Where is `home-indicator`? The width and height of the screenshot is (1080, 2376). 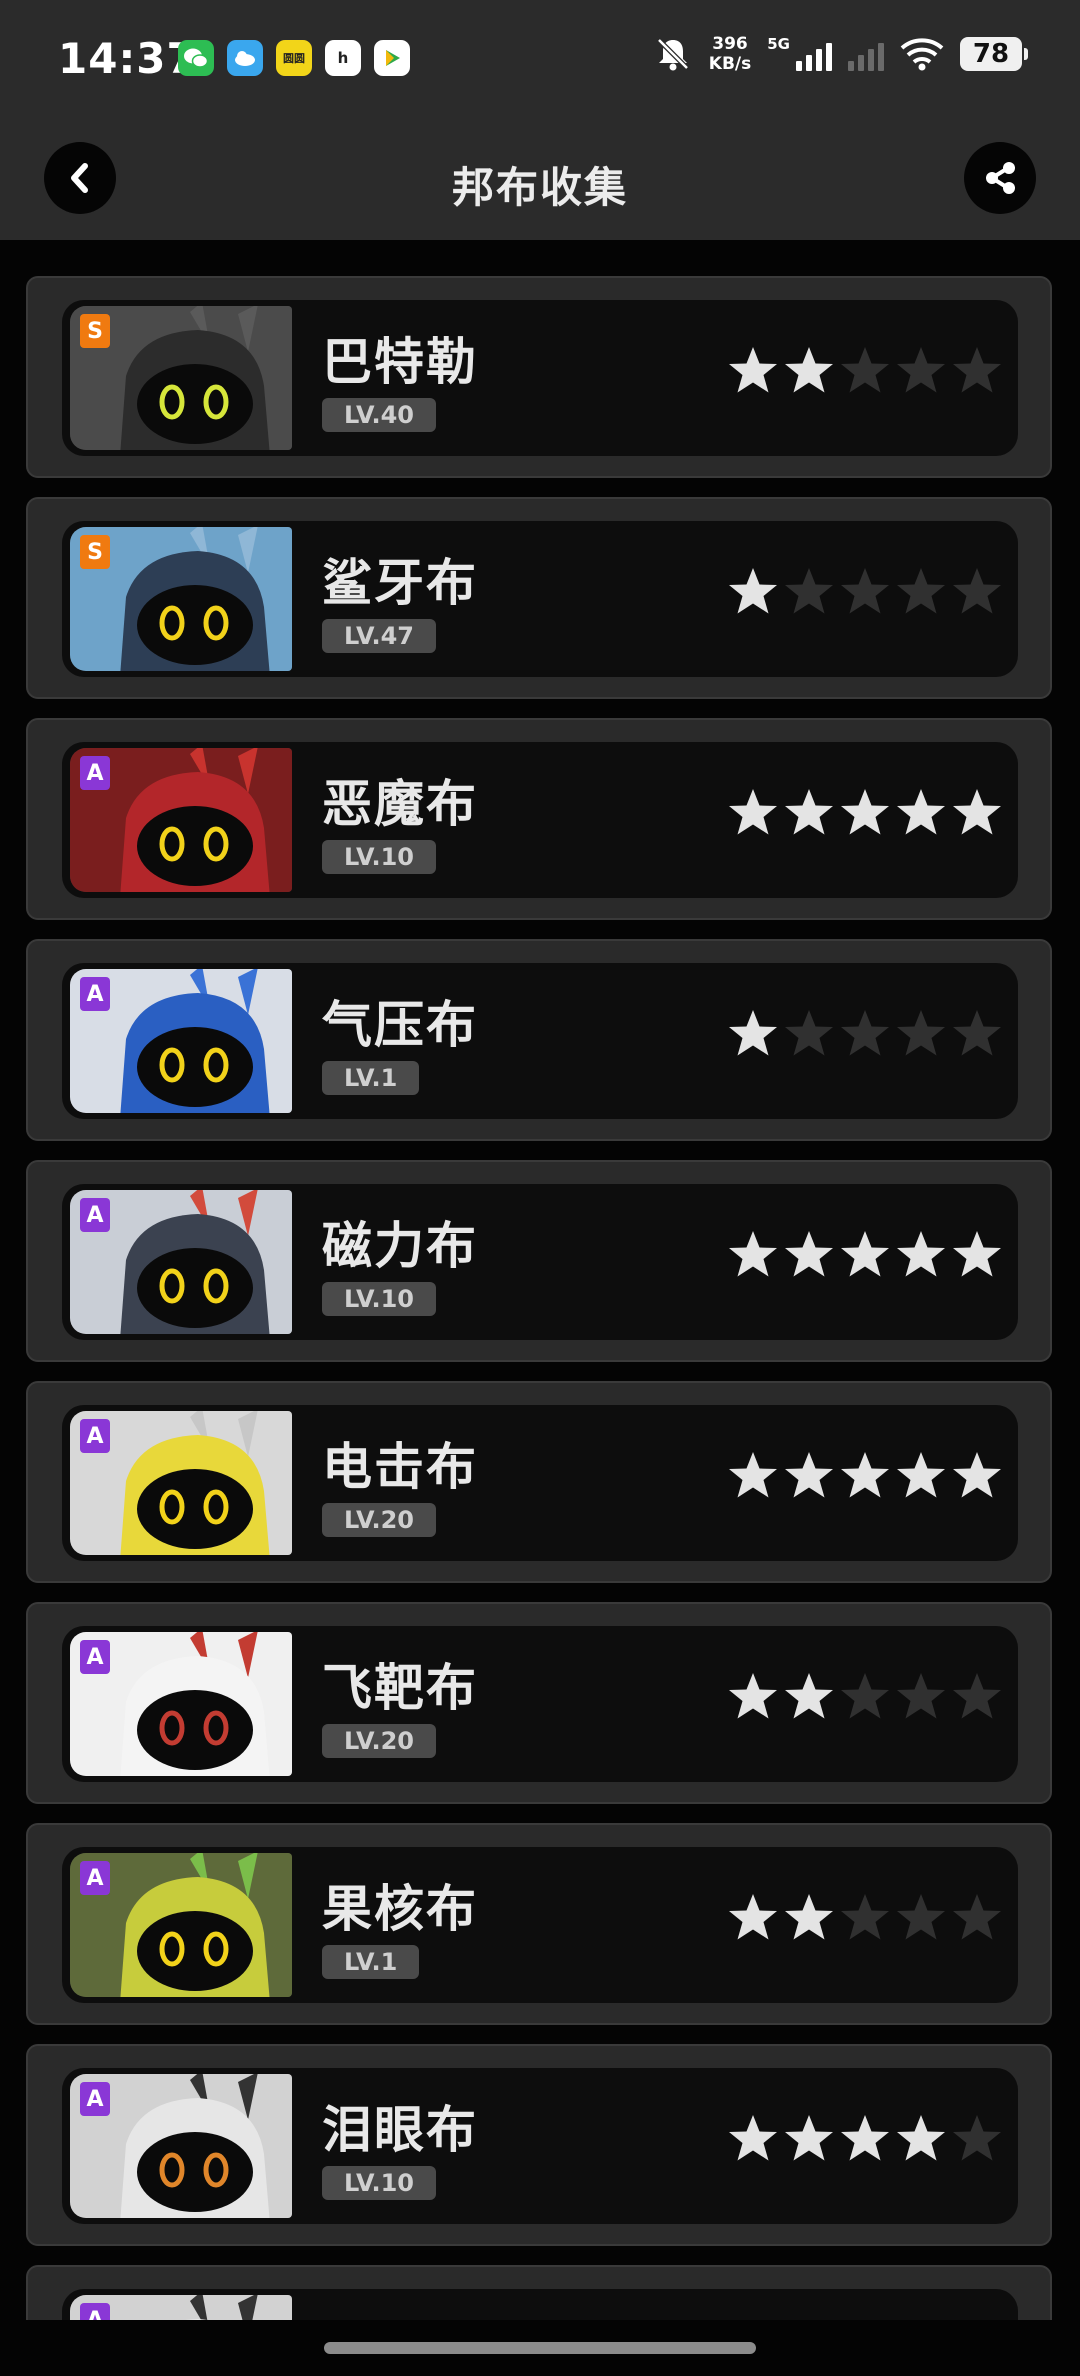 home-indicator is located at coordinates (540, 2348).